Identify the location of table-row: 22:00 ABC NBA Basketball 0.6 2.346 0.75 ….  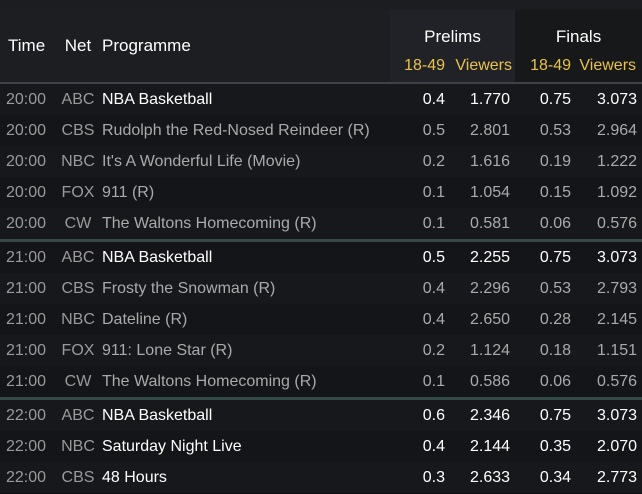
(321, 414).